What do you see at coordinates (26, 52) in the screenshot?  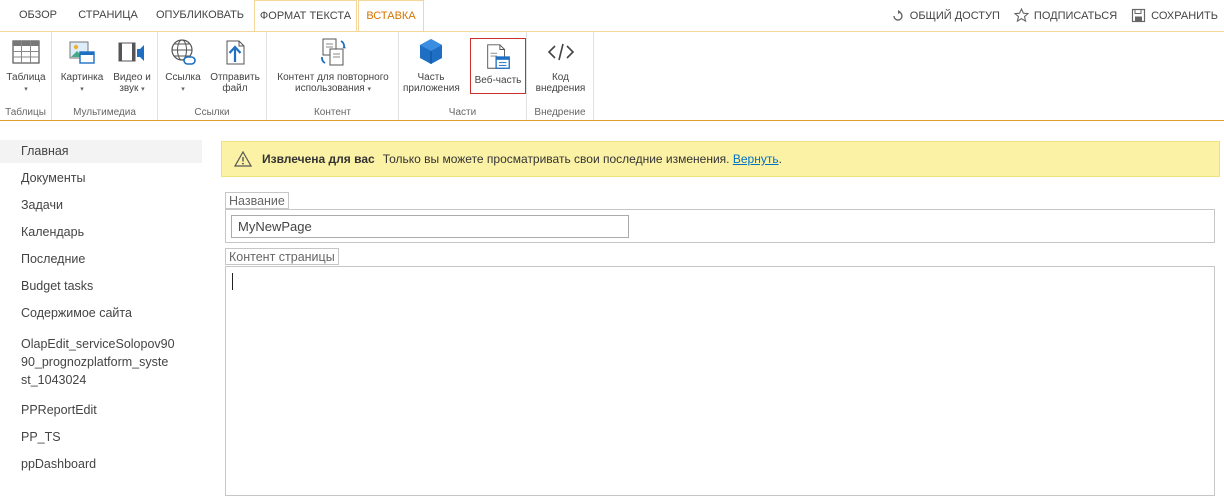 I see `table-icon` at bounding box center [26, 52].